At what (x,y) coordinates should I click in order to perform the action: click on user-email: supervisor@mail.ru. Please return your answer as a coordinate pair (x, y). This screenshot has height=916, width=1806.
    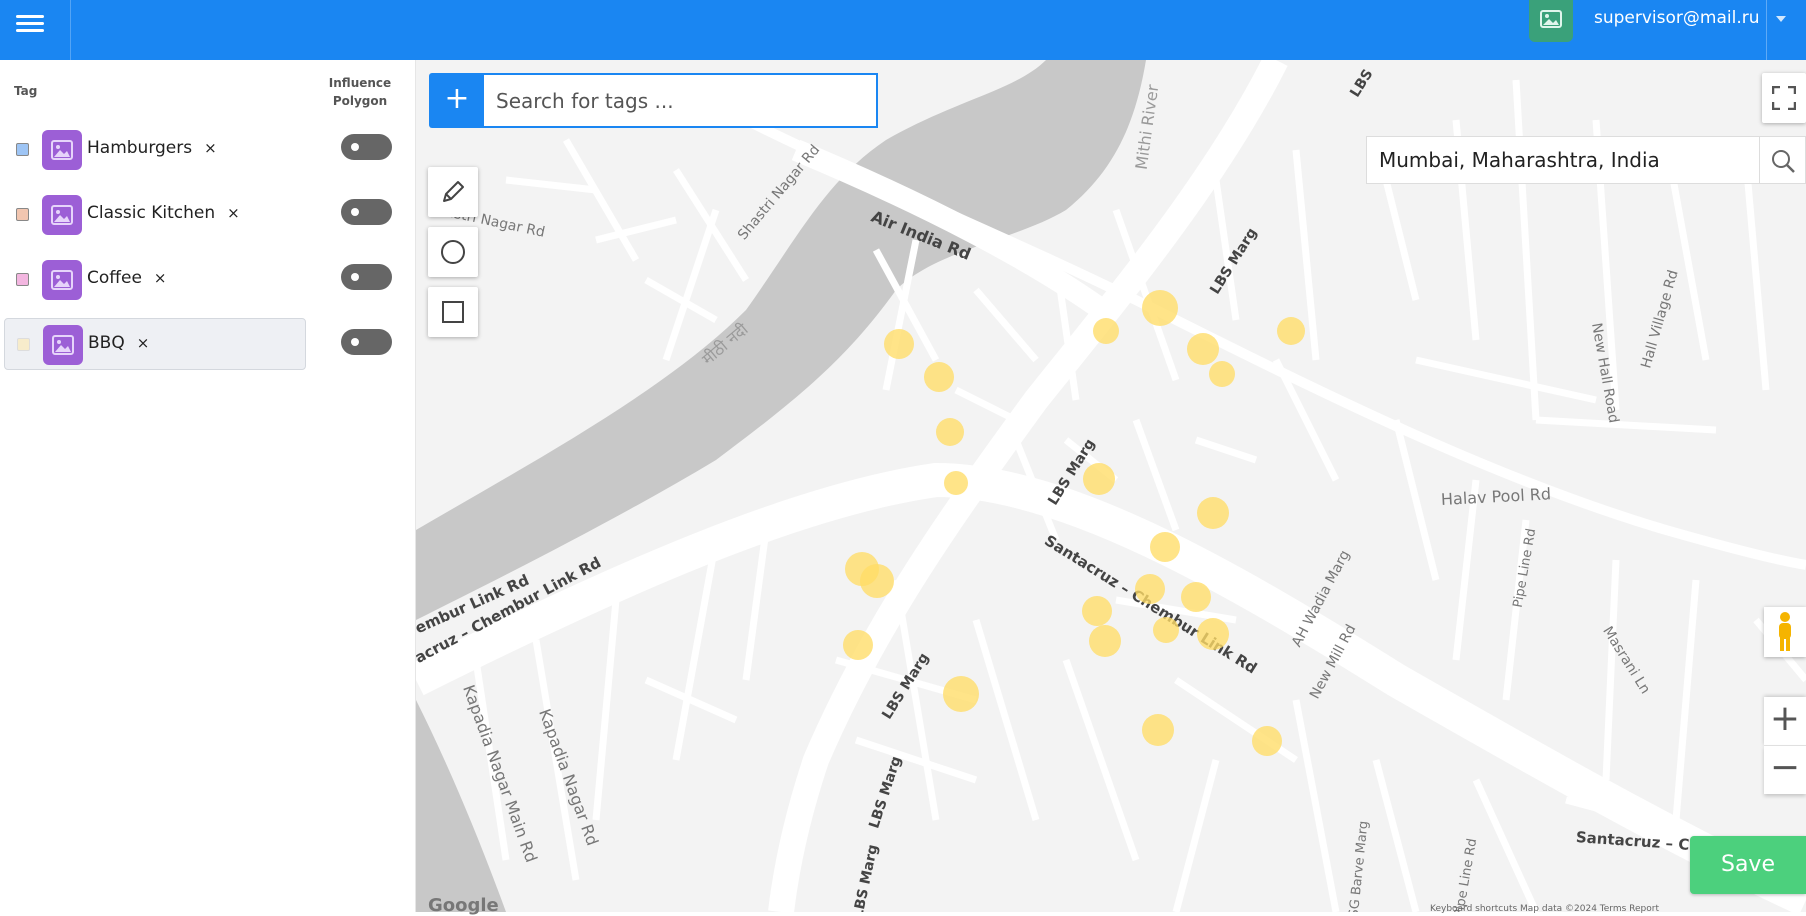
    Looking at the image, I should click on (1677, 18).